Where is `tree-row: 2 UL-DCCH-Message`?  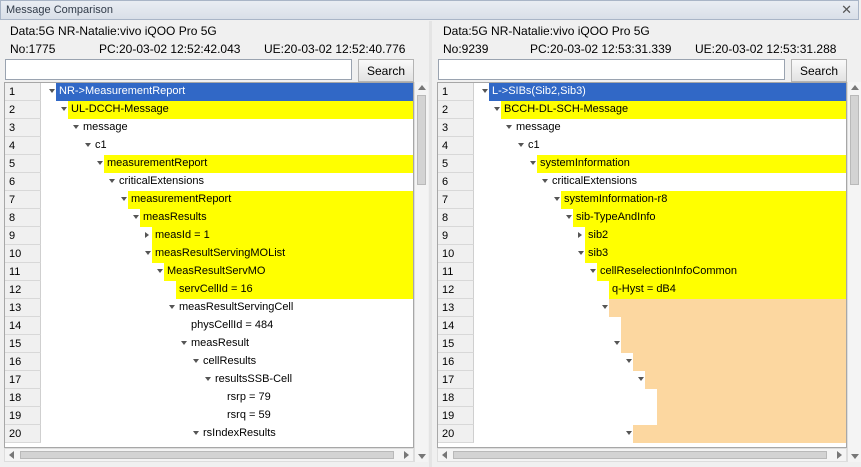 tree-row: 2 UL-DCCH-Message is located at coordinates (209, 110).